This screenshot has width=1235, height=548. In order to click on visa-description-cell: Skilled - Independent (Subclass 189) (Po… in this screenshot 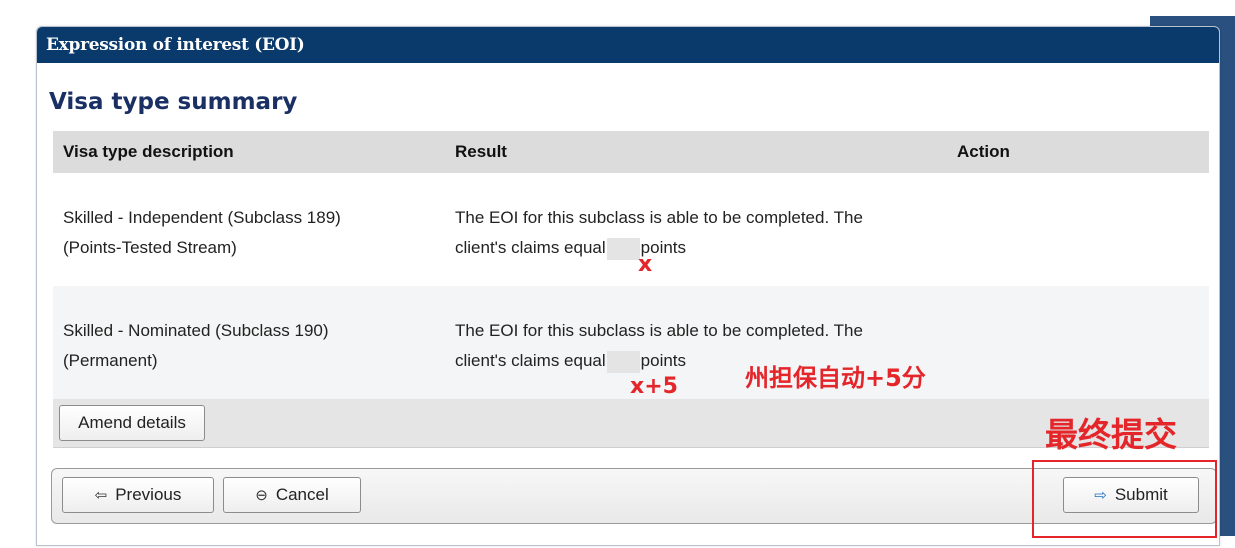, I will do `click(249, 229)`.